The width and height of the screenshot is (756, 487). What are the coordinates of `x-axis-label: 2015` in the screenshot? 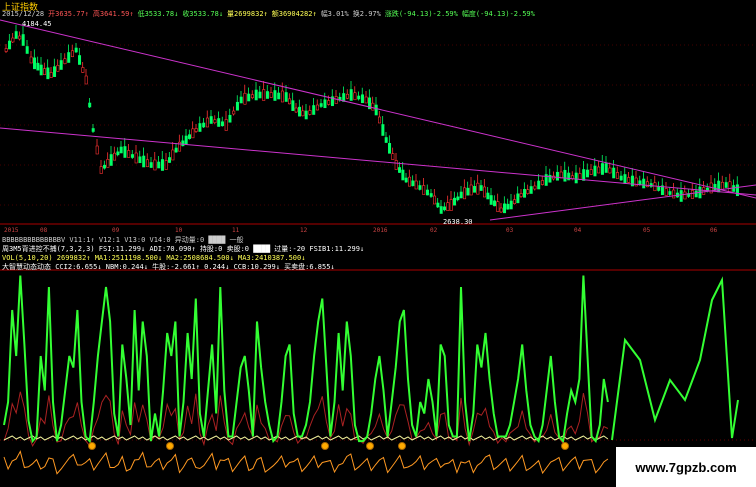 It's located at (11, 230).